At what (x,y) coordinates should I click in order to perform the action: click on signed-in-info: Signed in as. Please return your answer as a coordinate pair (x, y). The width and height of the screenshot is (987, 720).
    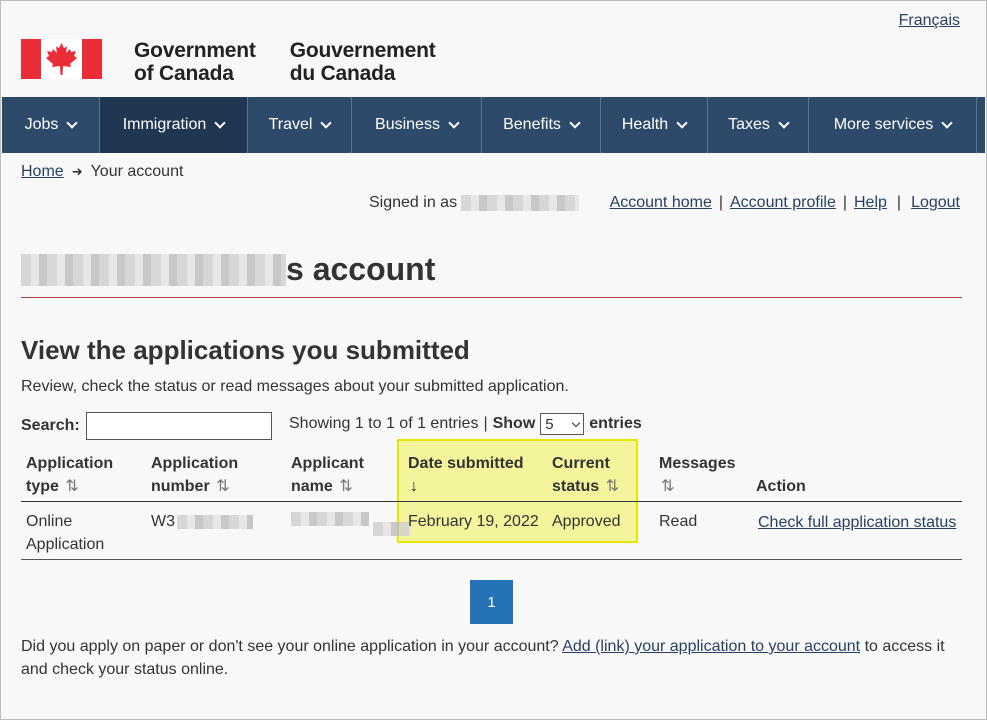
    Looking at the image, I should click on (474, 203).